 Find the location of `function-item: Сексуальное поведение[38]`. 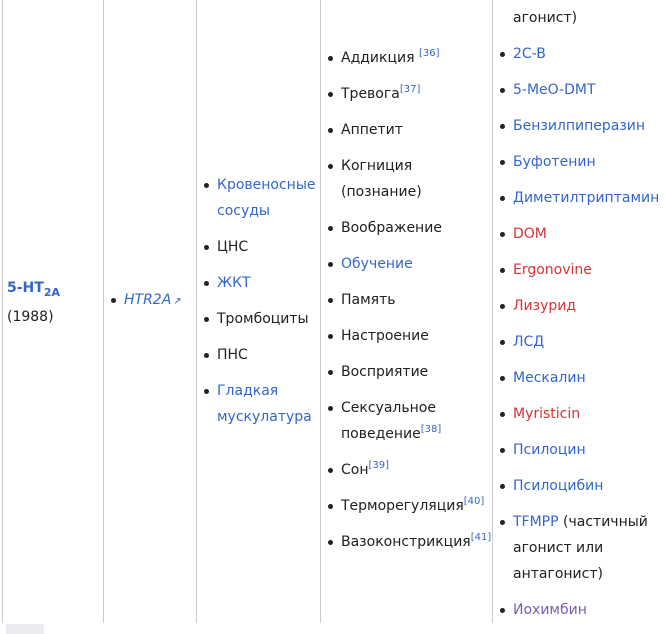

function-item: Сексуальное поведение[38] is located at coordinates (409, 421).